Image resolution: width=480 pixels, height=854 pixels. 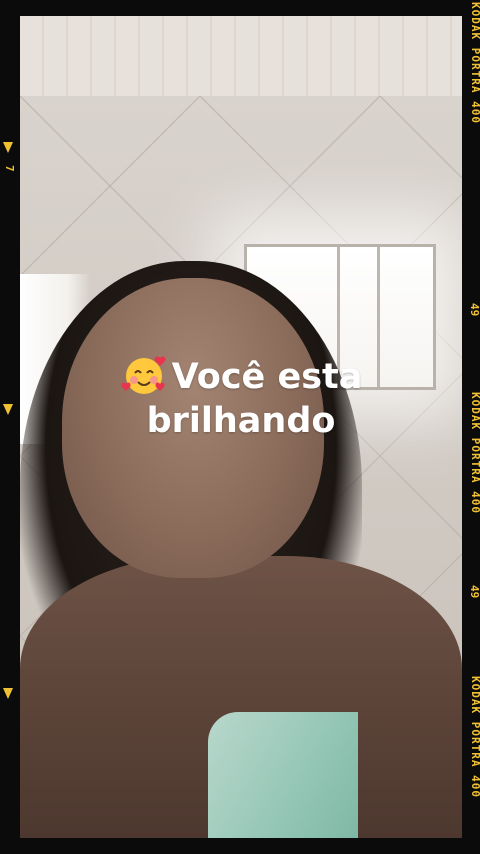 What do you see at coordinates (283, 775) in the screenshot?
I see `shirt` at bounding box center [283, 775].